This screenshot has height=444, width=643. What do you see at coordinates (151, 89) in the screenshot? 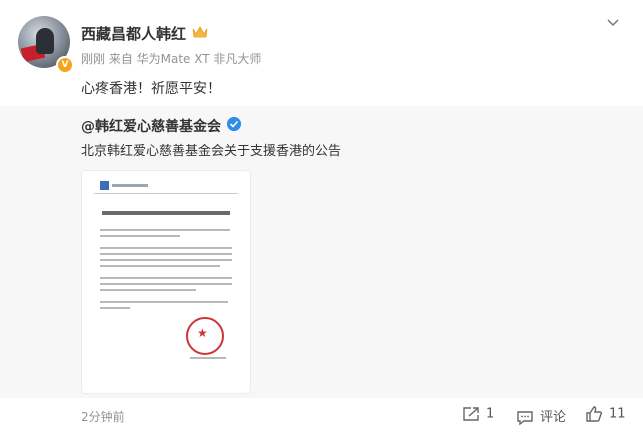
I see `post-text: 心疼香港！祈愿平安！` at bounding box center [151, 89].